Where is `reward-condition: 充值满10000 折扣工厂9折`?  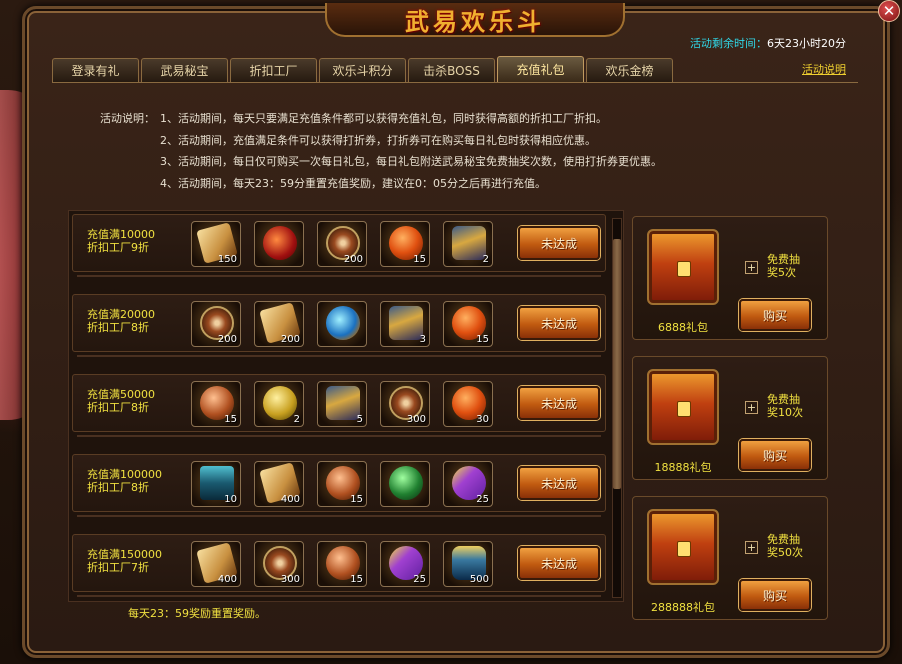
reward-condition: 充值满10000 折扣工厂9折 is located at coordinates (121, 241).